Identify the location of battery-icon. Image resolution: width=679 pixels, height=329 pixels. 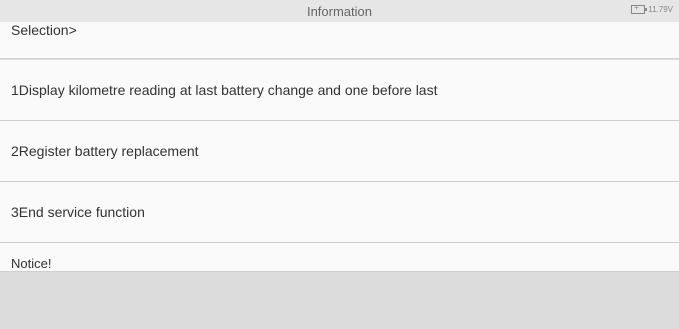
(639, 8).